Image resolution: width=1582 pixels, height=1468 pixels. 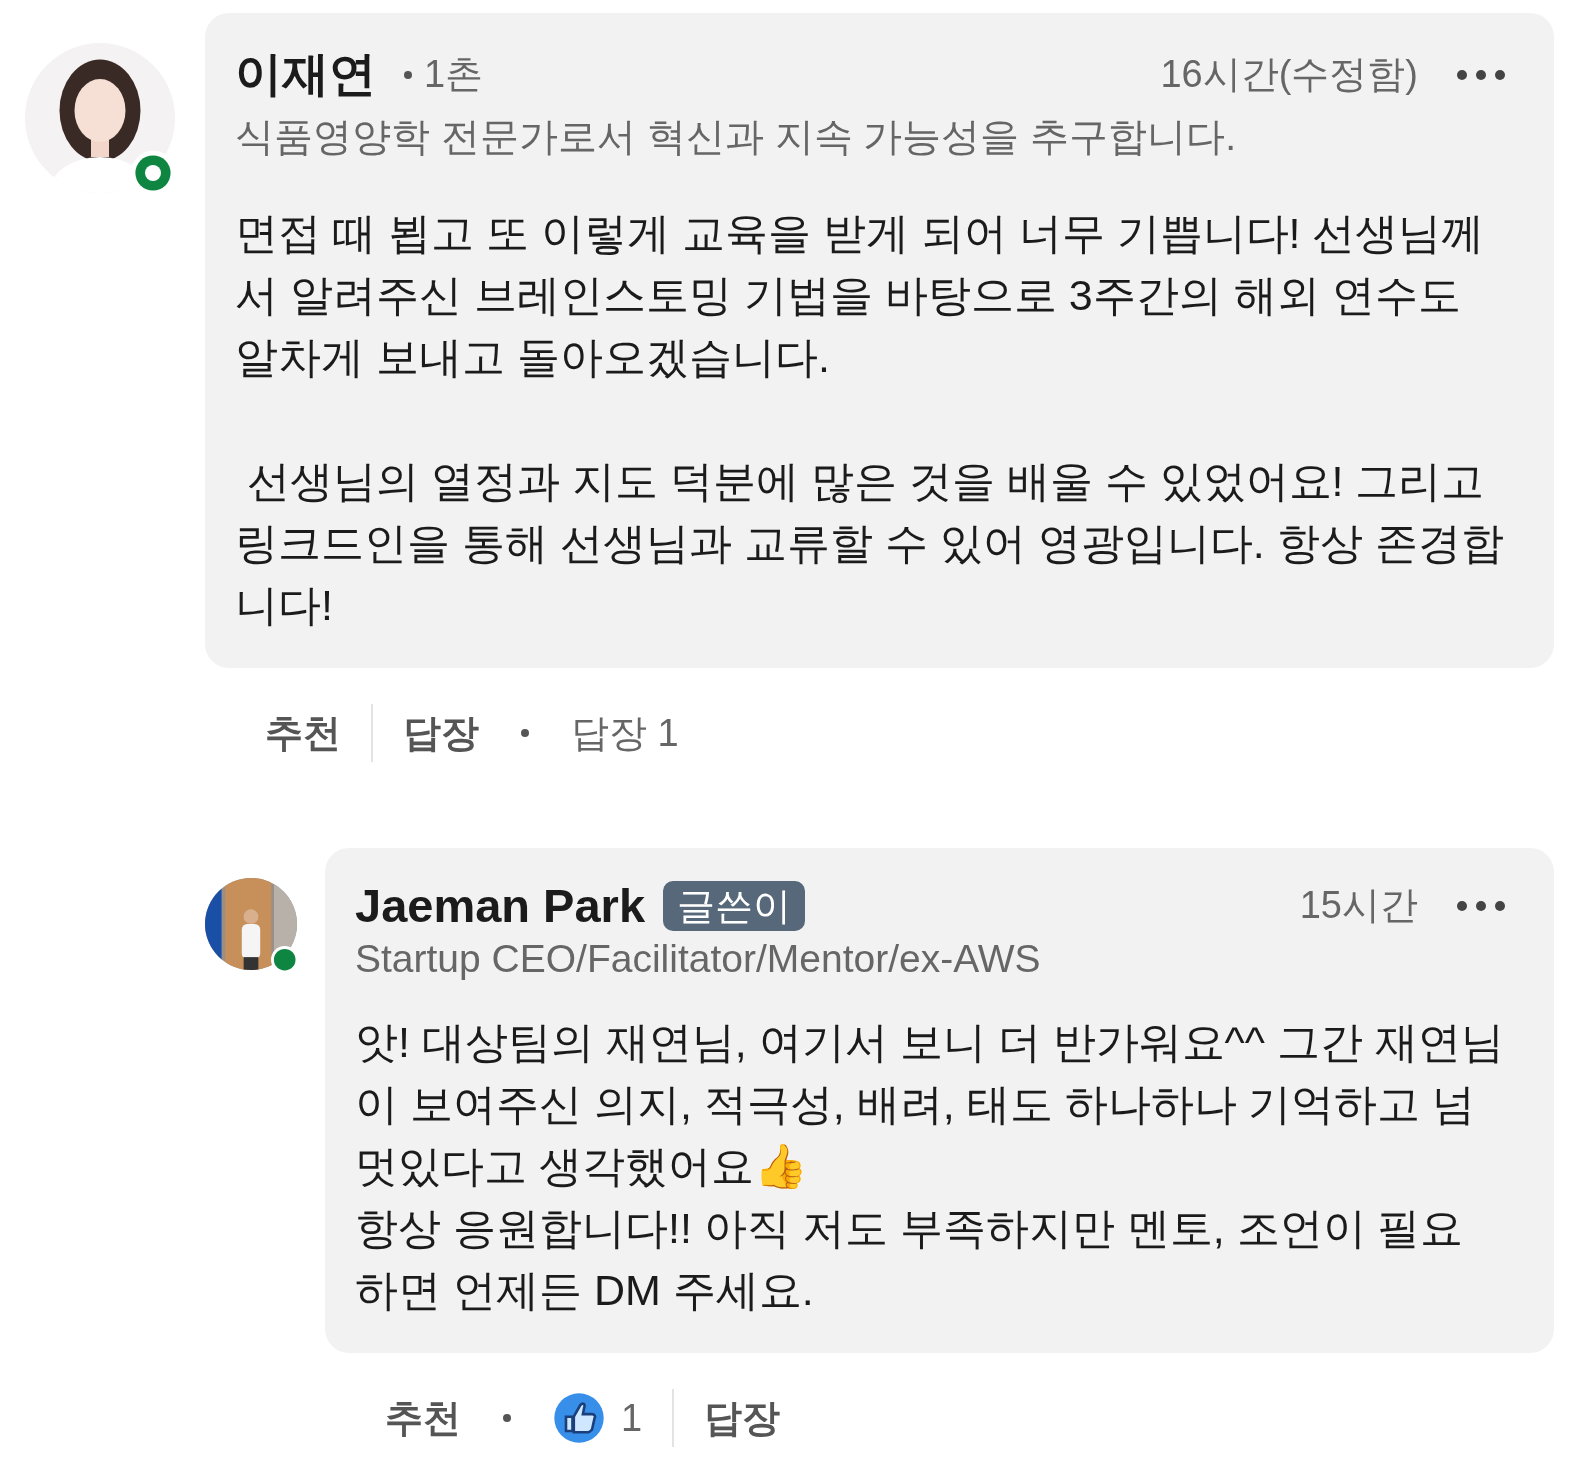 What do you see at coordinates (869, 543) in the screenshot?
I see `comment-text: 선생님의 열정과 지도 덕분에 많은 것을 배울 수 있었어요! 그리고 링크드인을 통해 선생님과 교류할 수 있어 영광입니다. 항상 존경합니다!` at bounding box center [869, 543].